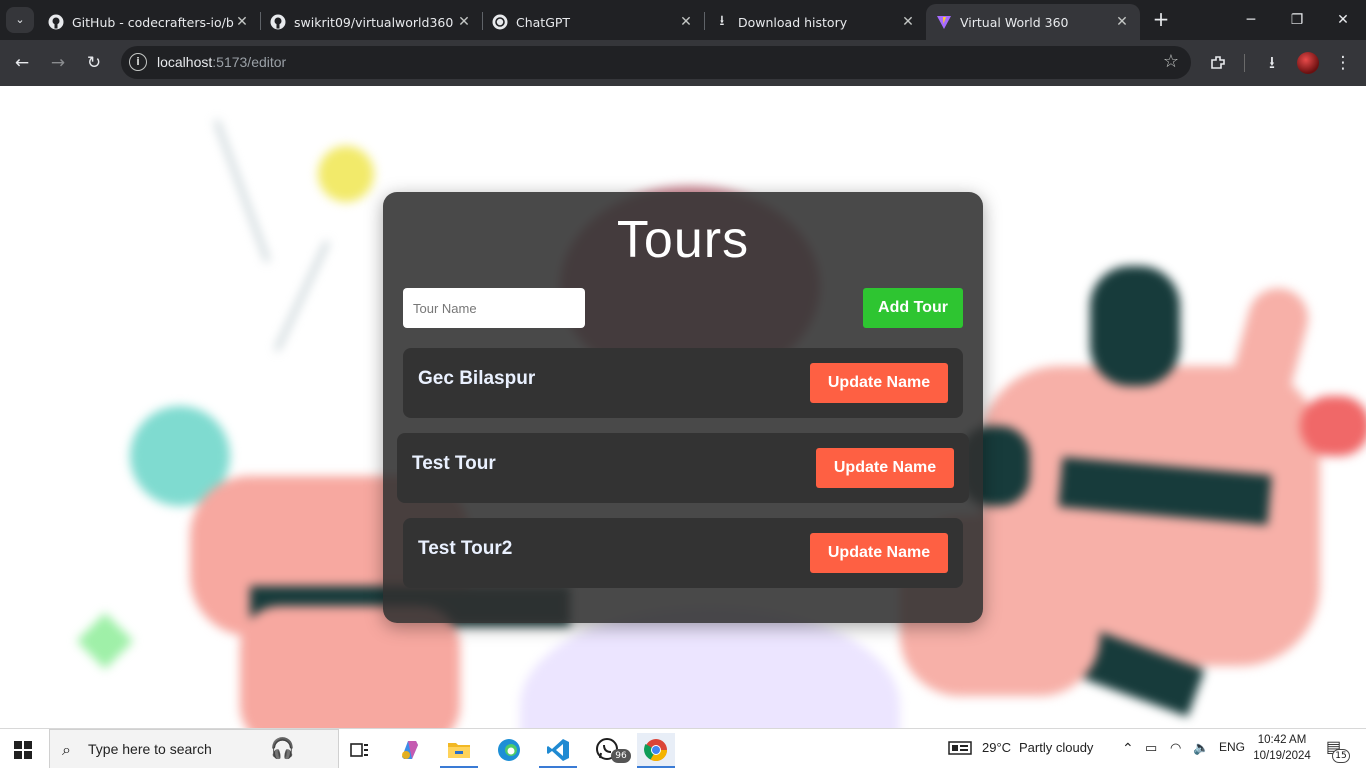 Image resolution: width=1366 pixels, height=768 pixels. I want to click on downloads-icon: ⭳, so click(1272, 63).